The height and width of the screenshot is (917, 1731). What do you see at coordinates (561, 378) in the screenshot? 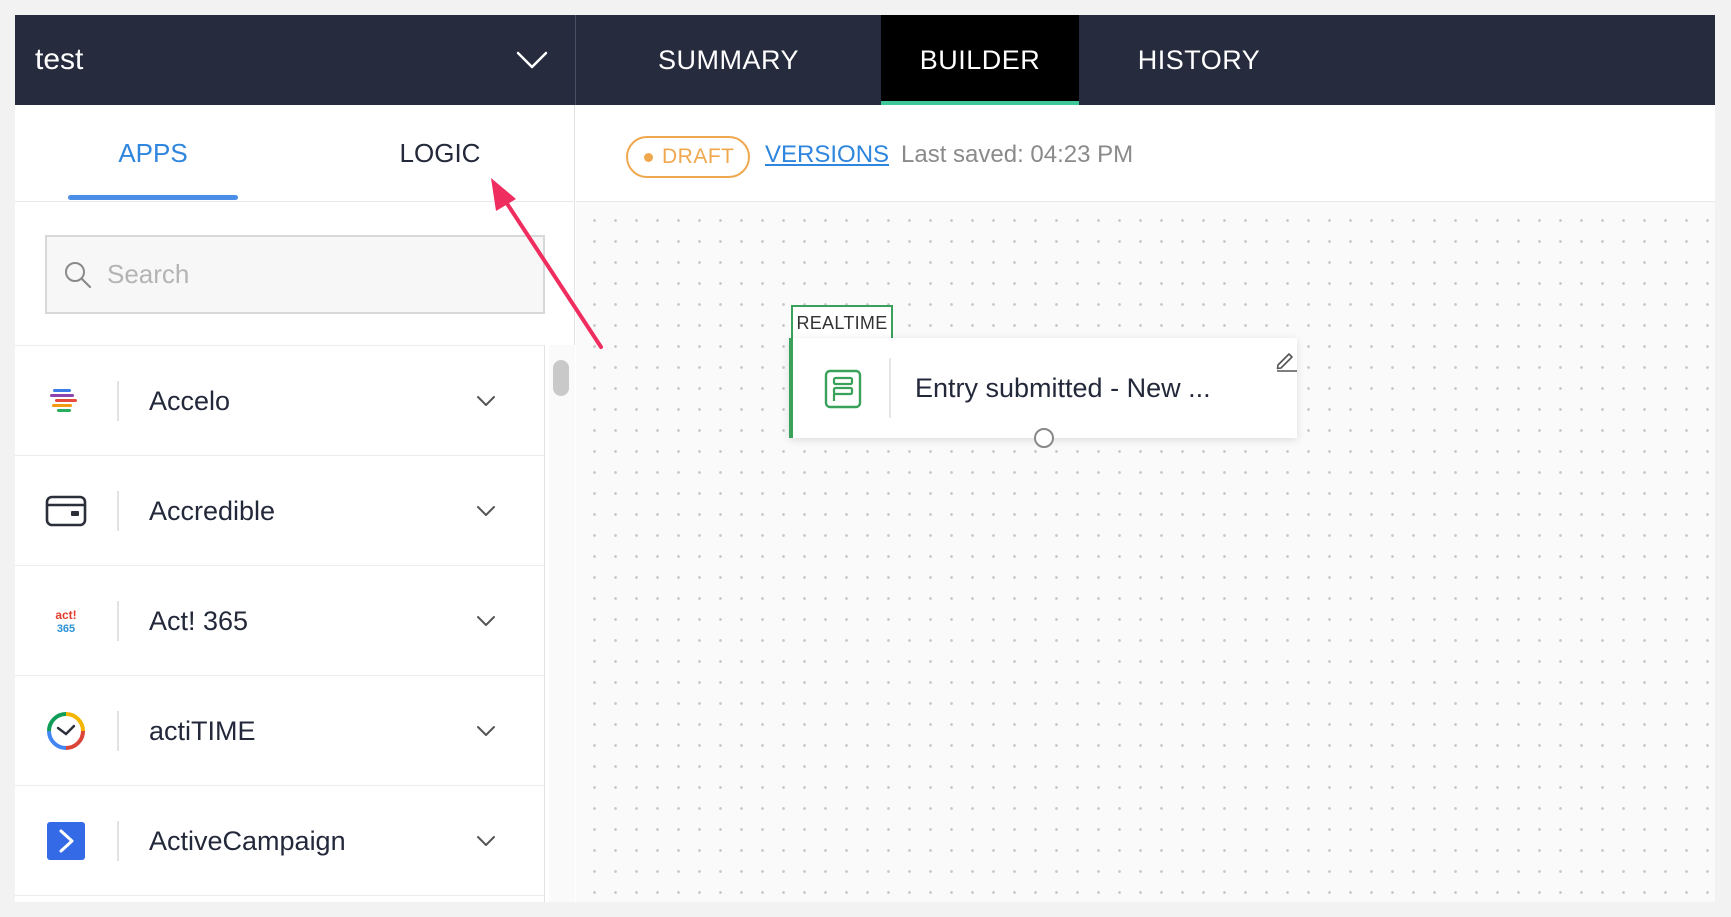
I see `scrollbar-thumb` at bounding box center [561, 378].